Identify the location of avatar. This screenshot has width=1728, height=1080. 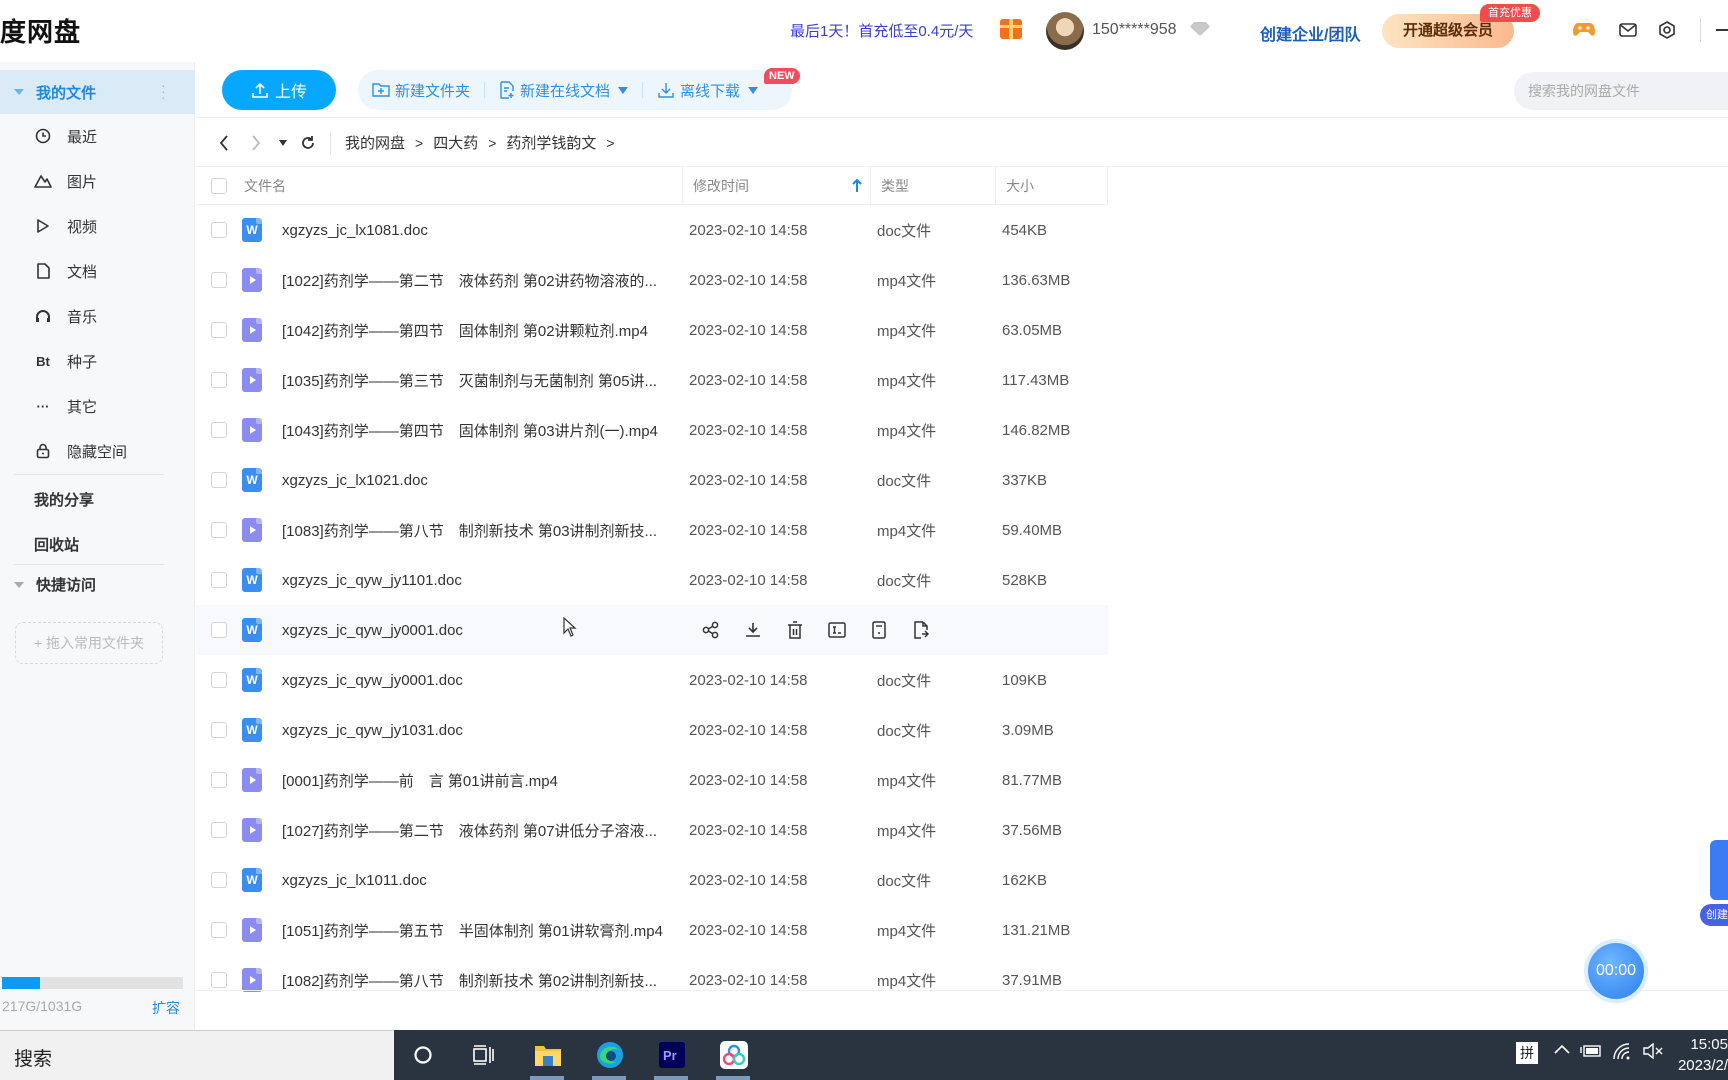
(1065, 31).